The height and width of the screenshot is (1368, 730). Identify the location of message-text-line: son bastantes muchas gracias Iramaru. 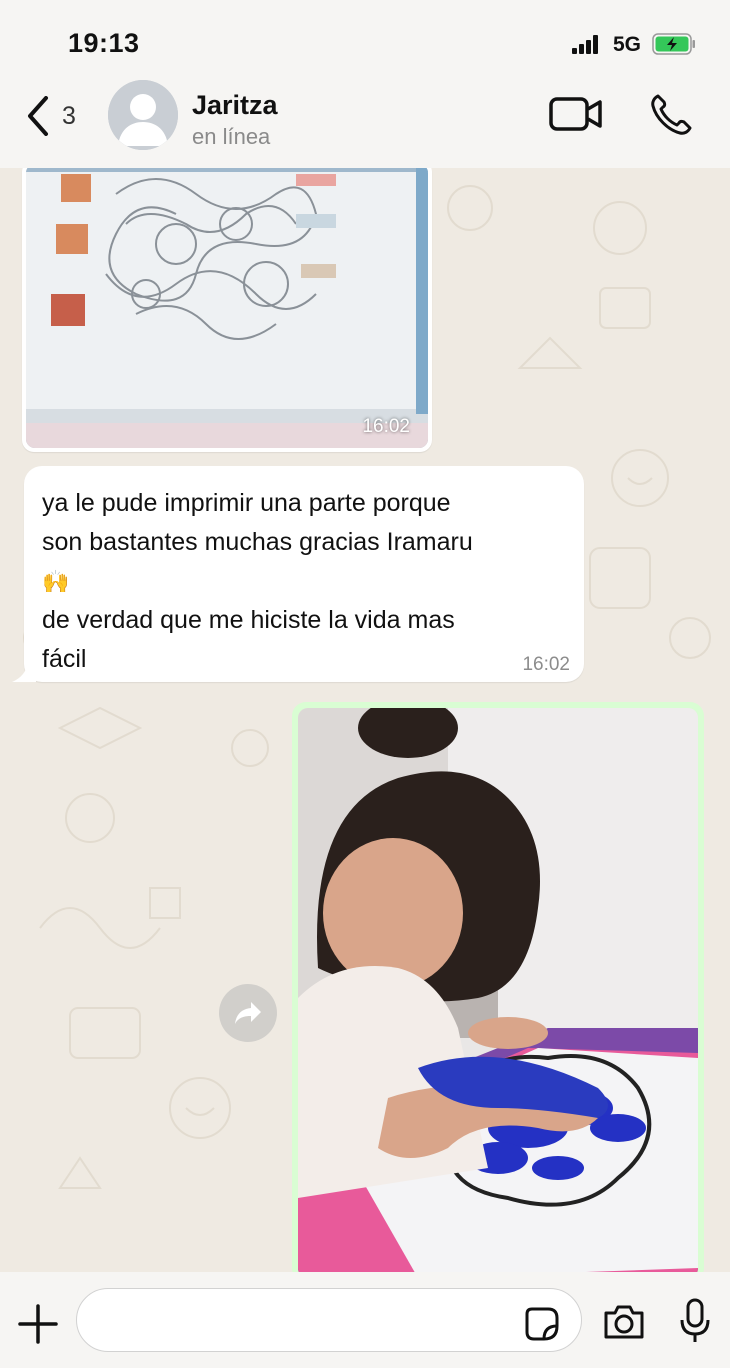
(257, 542).